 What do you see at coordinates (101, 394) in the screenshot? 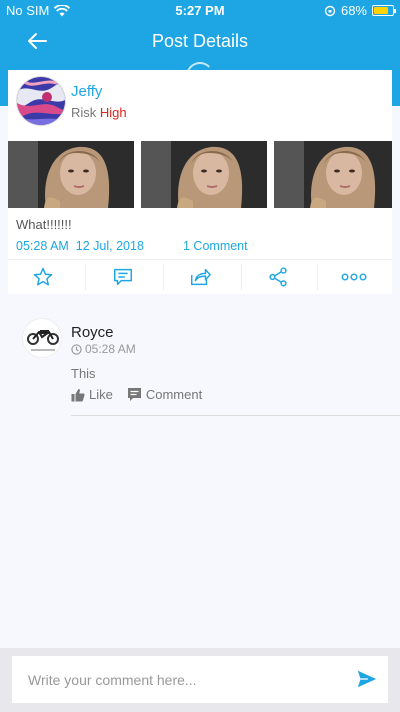
I see `like-label: Like` at bounding box center [101, 394].